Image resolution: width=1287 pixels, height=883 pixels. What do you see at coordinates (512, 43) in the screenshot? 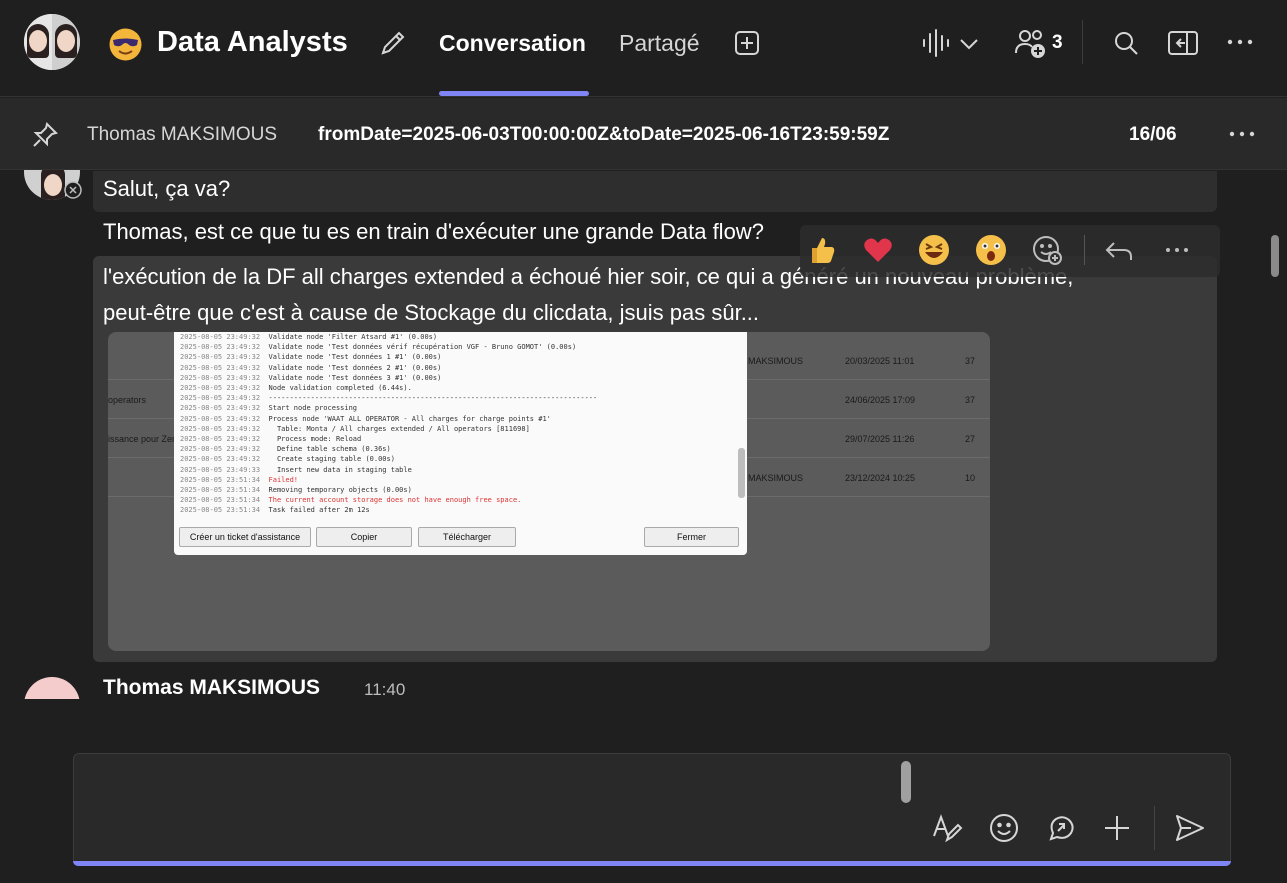
I see `tab-conversation: Conversation` at bounding box center [512, 43].